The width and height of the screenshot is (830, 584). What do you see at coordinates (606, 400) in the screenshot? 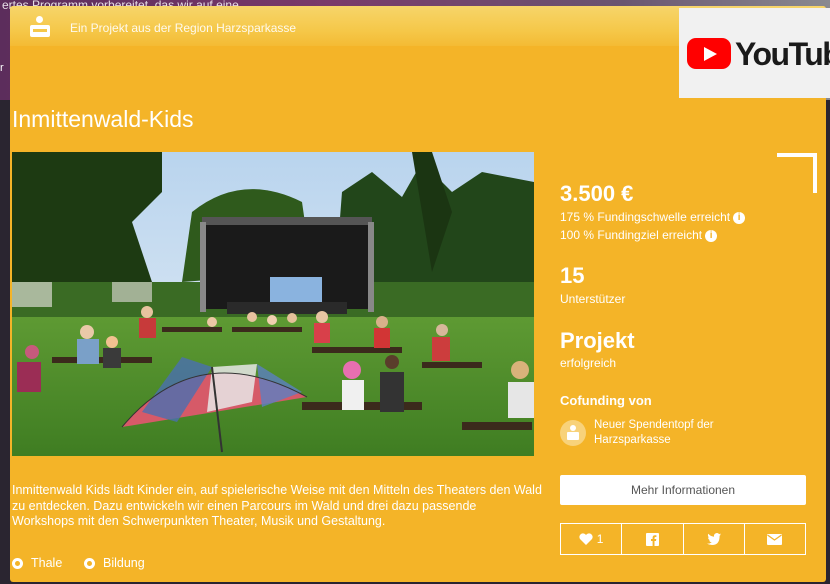
I see `cofunding-heading: Cofunding von` at bounding box center [606, 400].